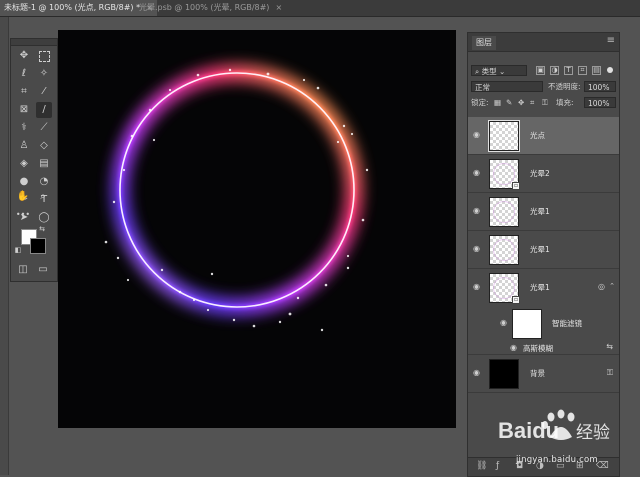 This screenshot has width=640, height=477. I want to click on panel-tab-bar: 图层 ≡, so click(543, 42).